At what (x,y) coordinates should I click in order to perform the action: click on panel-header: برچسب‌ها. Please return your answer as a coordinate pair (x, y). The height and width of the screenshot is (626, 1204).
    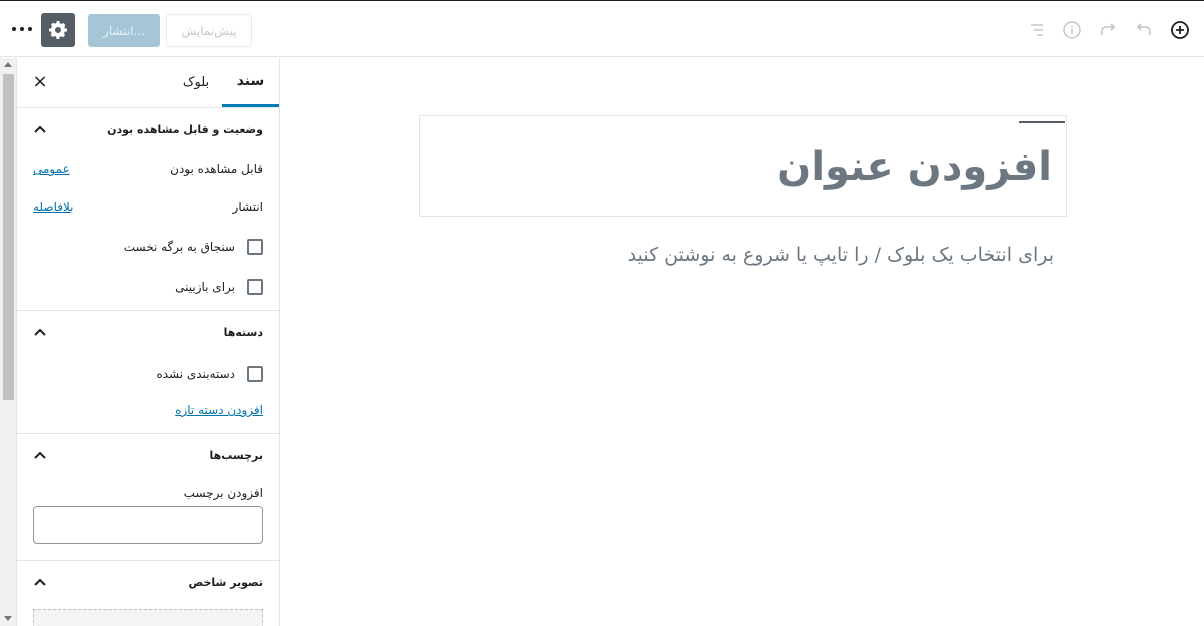
    Looking at the image, I should click on (148, 456).